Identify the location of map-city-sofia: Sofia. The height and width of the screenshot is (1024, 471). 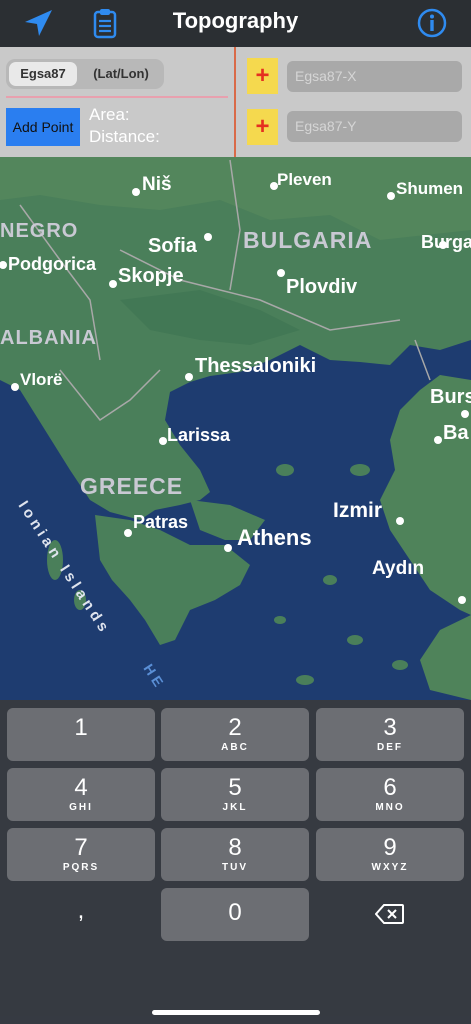
(173, 246).